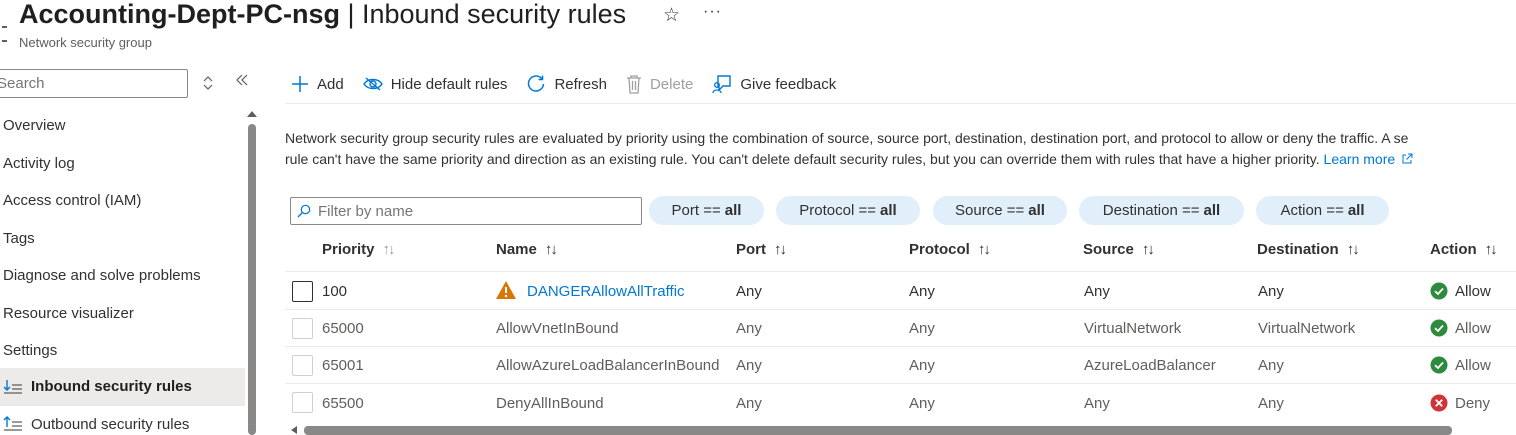 Image resolution: width=1516 pixels, height=435 pixels. I want to click on pill-label: Destination ==, so click(1151, 210).